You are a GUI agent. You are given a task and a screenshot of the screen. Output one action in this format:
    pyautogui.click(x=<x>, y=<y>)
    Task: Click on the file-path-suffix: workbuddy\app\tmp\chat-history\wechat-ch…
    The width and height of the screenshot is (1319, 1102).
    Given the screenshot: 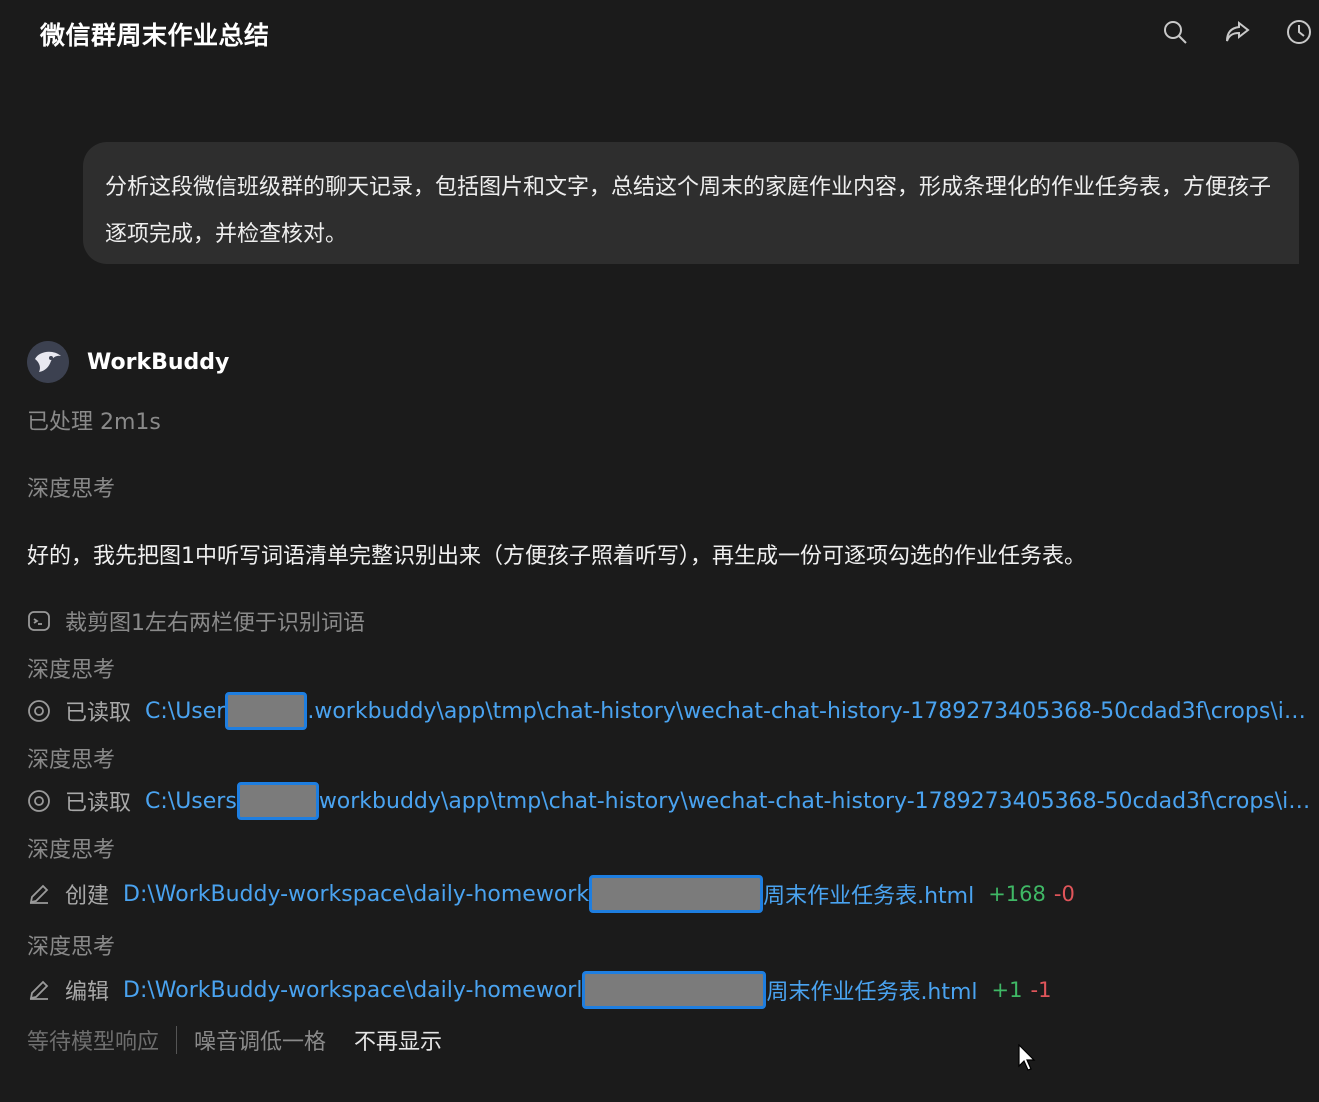 What is the action you would take?
    pyautogui.click(x=814, y=801)
    